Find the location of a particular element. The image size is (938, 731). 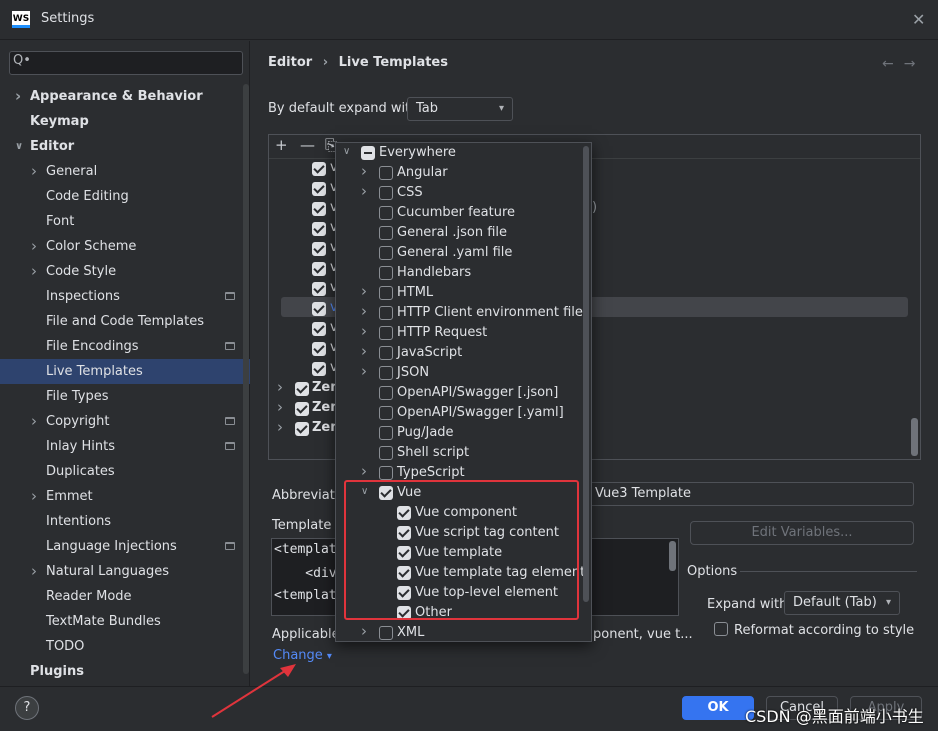

close-icon: ✕ is located at coordinates (918, 19).